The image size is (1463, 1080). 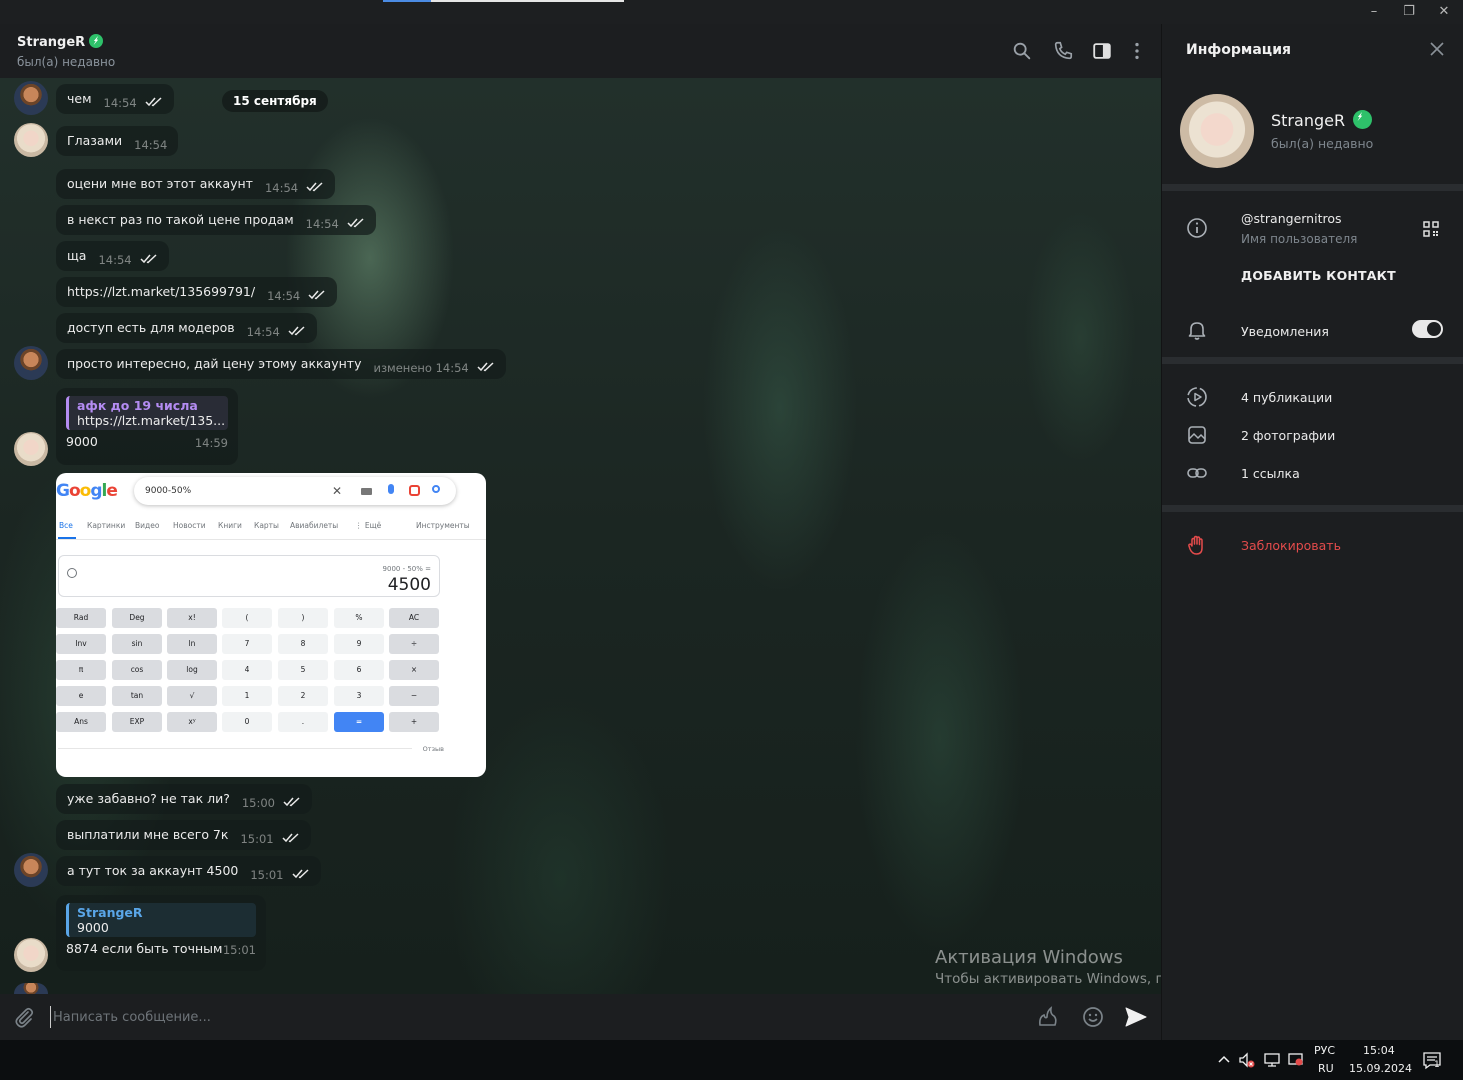 What do you see at coordinates (1270, 473) in the screenshot?
I see `links-row: 1 ссылка` at bounding box center [1270, 473].